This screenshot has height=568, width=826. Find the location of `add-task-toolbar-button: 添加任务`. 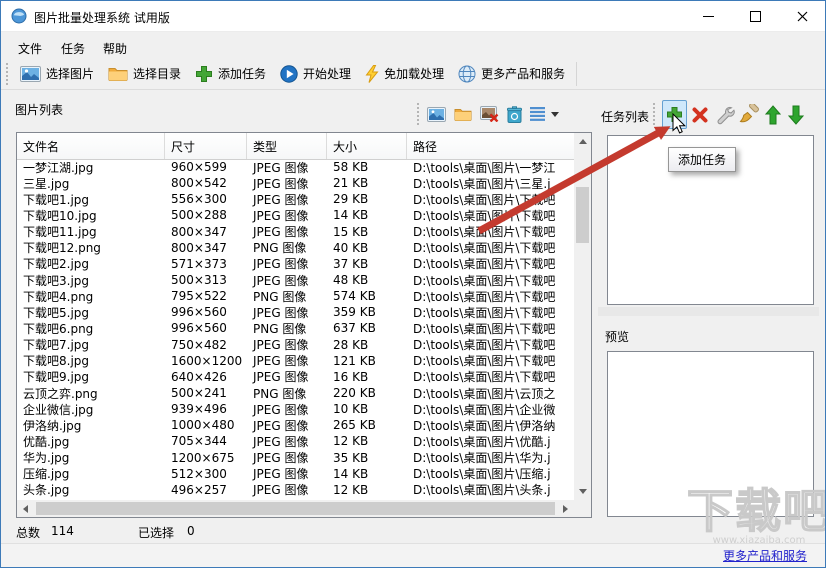

add-task-toolbar-button: 添加任务 is located at coordinates (230, 74).